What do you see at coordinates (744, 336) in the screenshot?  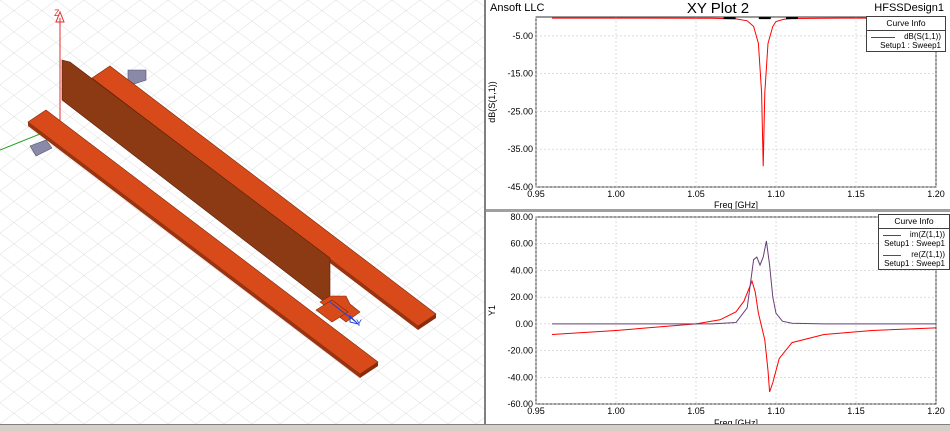 I see `series-line-im-z-1-1-` at bounding box center [744, 336].